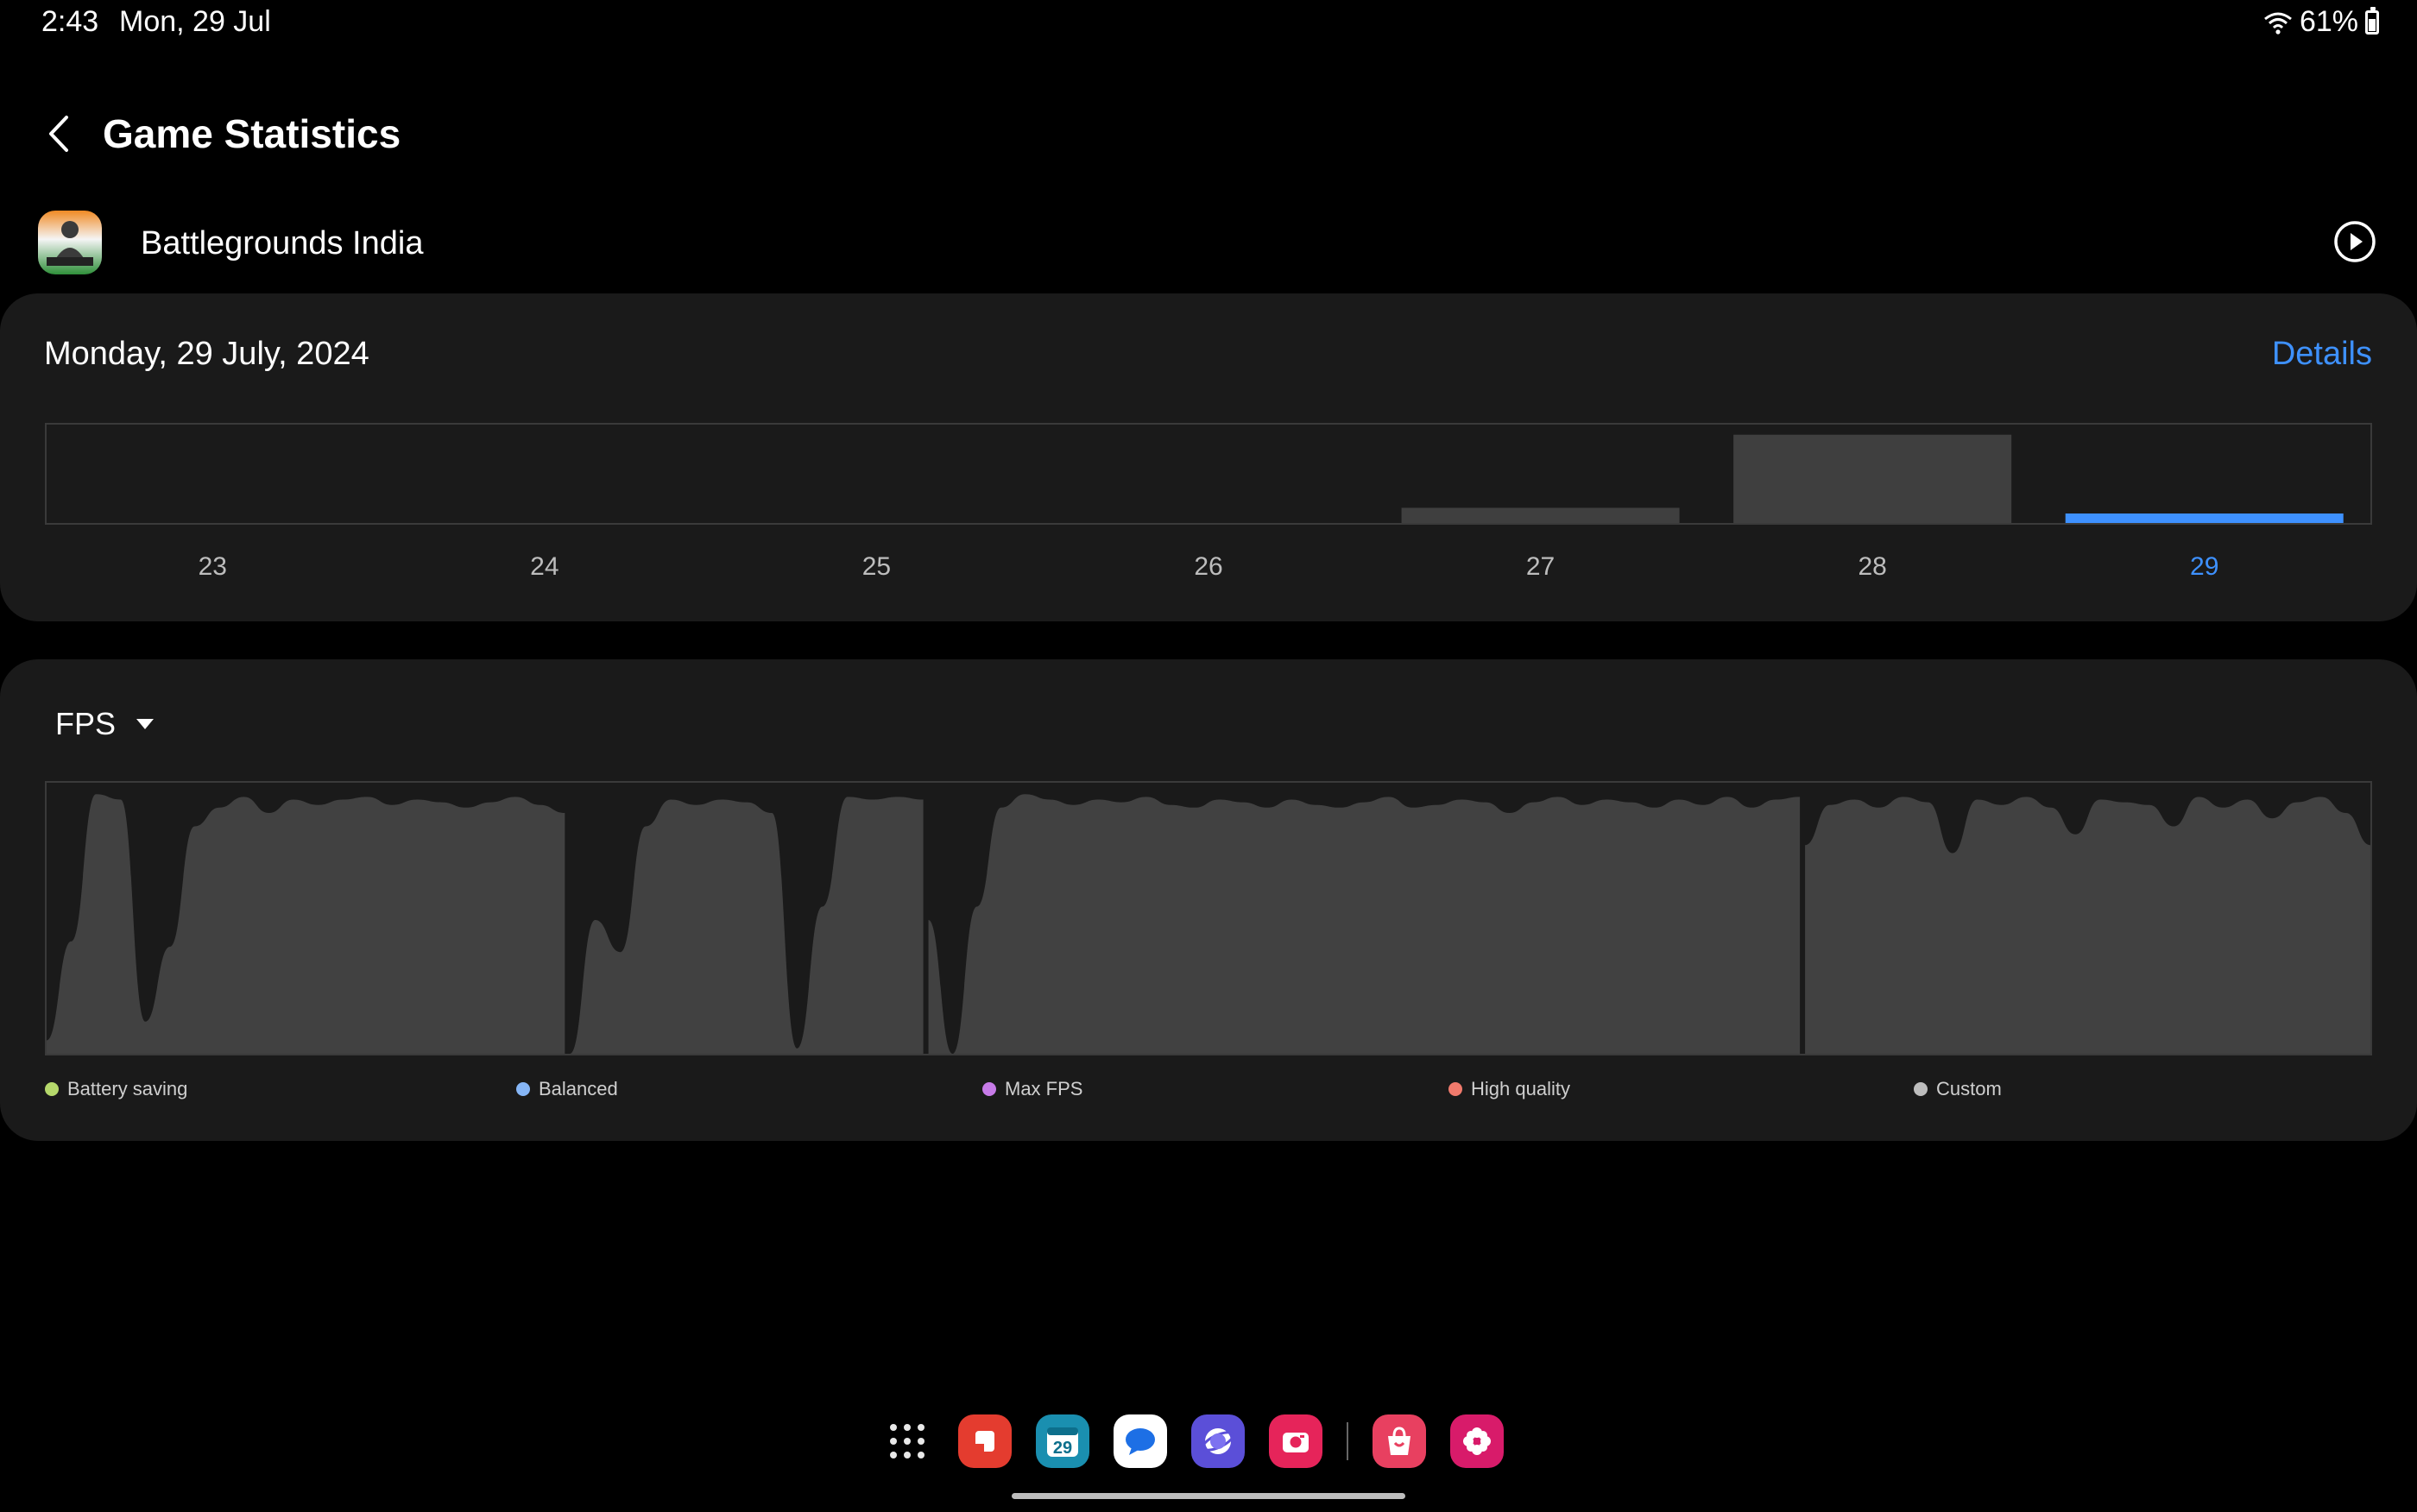 The height and width of the screenshot is (1512, 2417). What do you see at coordinates (1208, 474) in the screenshot?
I see `daily-bar-chart` at bounding box center [1208, 474].